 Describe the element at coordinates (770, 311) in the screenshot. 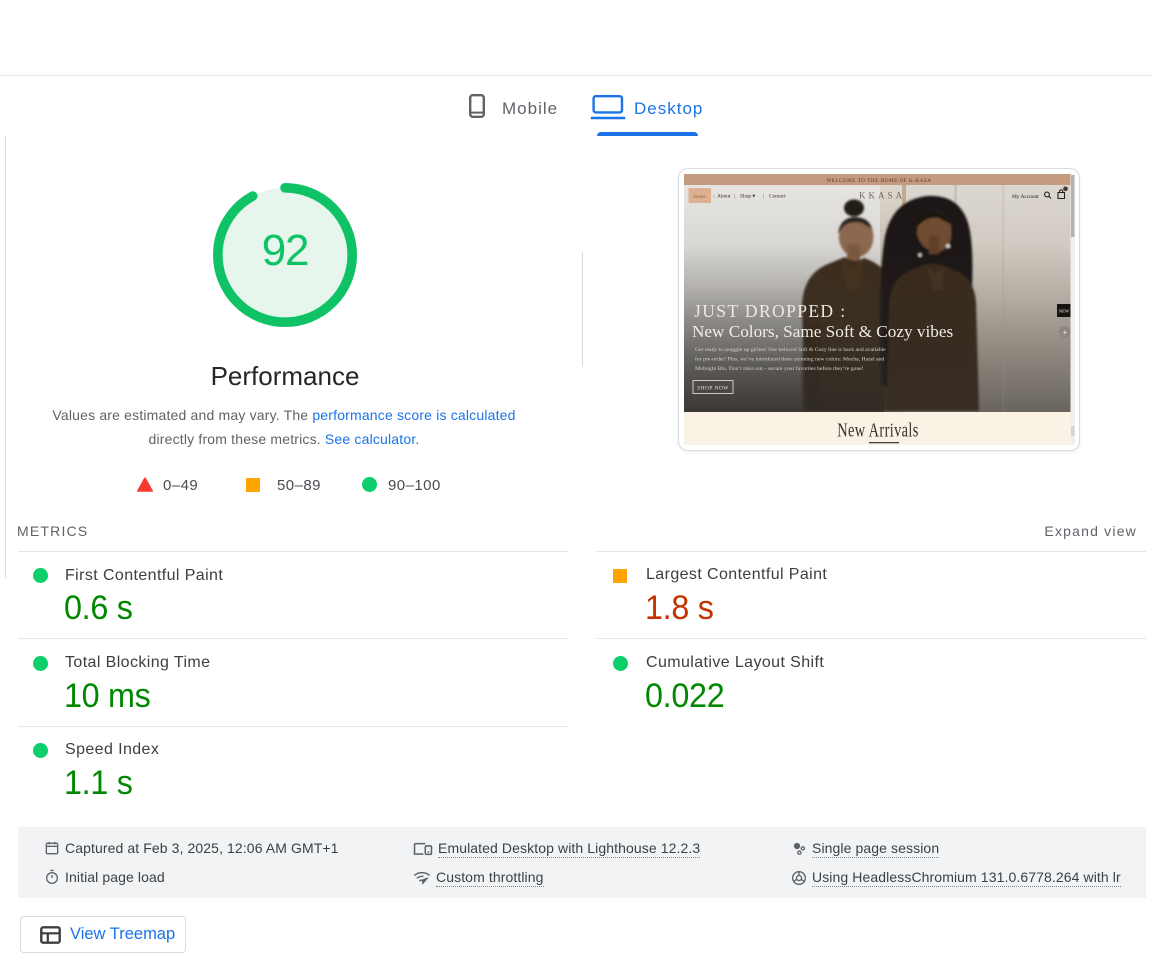

I see `svg-text: JUST DROPPED :` at that location.